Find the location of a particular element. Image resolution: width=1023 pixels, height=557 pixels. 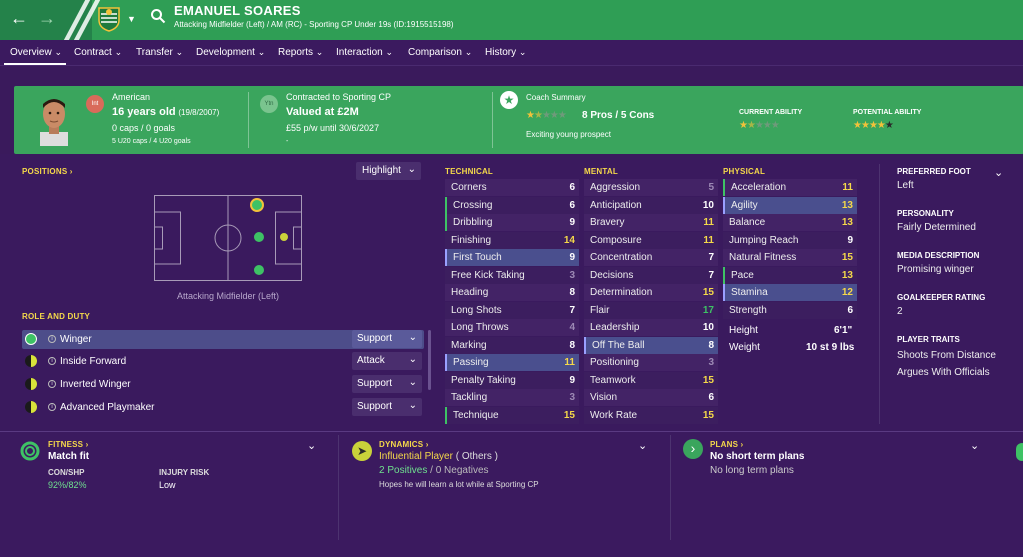

attribute-row: Penalty Taking 9 is located at coordinates (512, 380).